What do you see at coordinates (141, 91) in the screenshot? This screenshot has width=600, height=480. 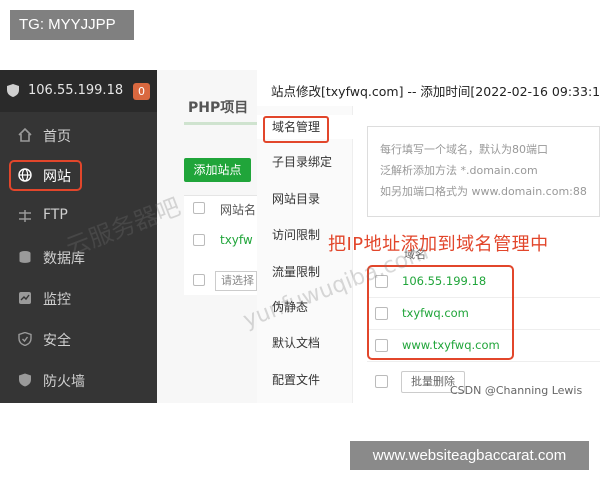 I see `notification-badge: 0` at bounding box center [141, 91].